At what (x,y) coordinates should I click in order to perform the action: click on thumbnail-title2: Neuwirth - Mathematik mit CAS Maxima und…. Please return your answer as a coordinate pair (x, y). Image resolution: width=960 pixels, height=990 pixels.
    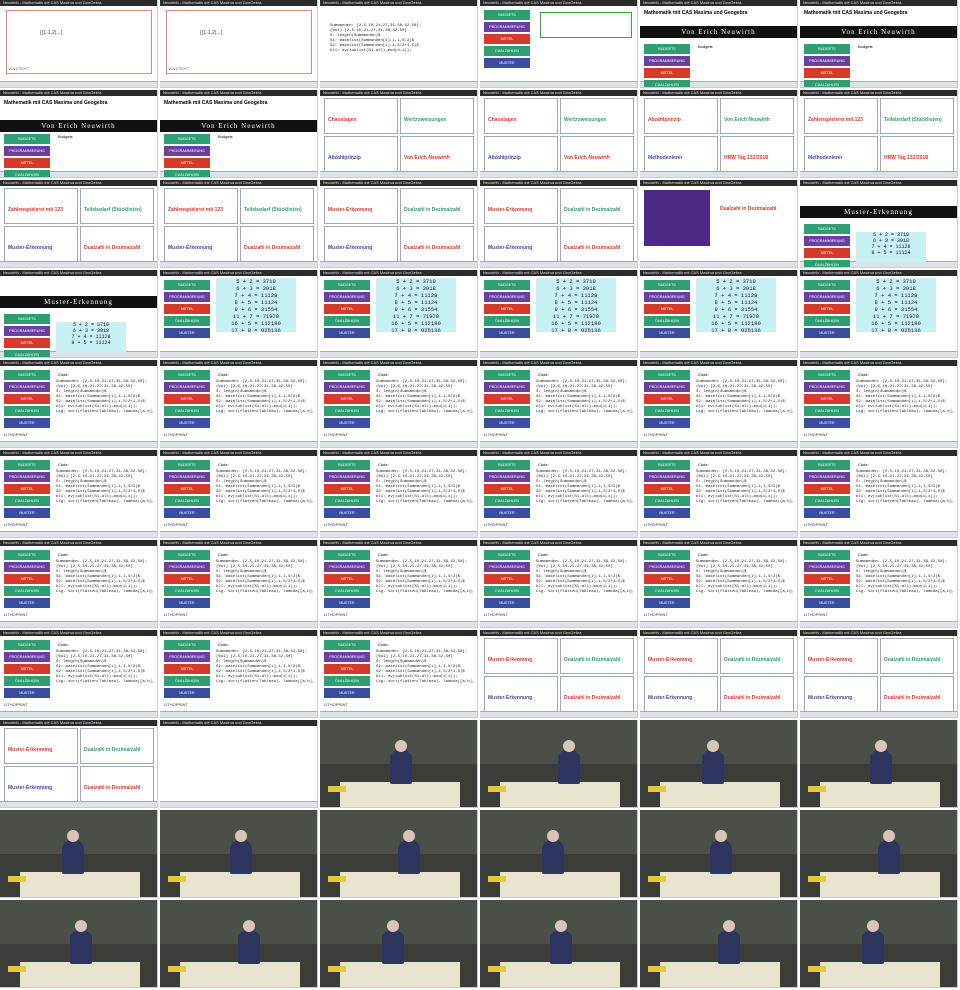
    Looking at the image, I should click on (79, 134).